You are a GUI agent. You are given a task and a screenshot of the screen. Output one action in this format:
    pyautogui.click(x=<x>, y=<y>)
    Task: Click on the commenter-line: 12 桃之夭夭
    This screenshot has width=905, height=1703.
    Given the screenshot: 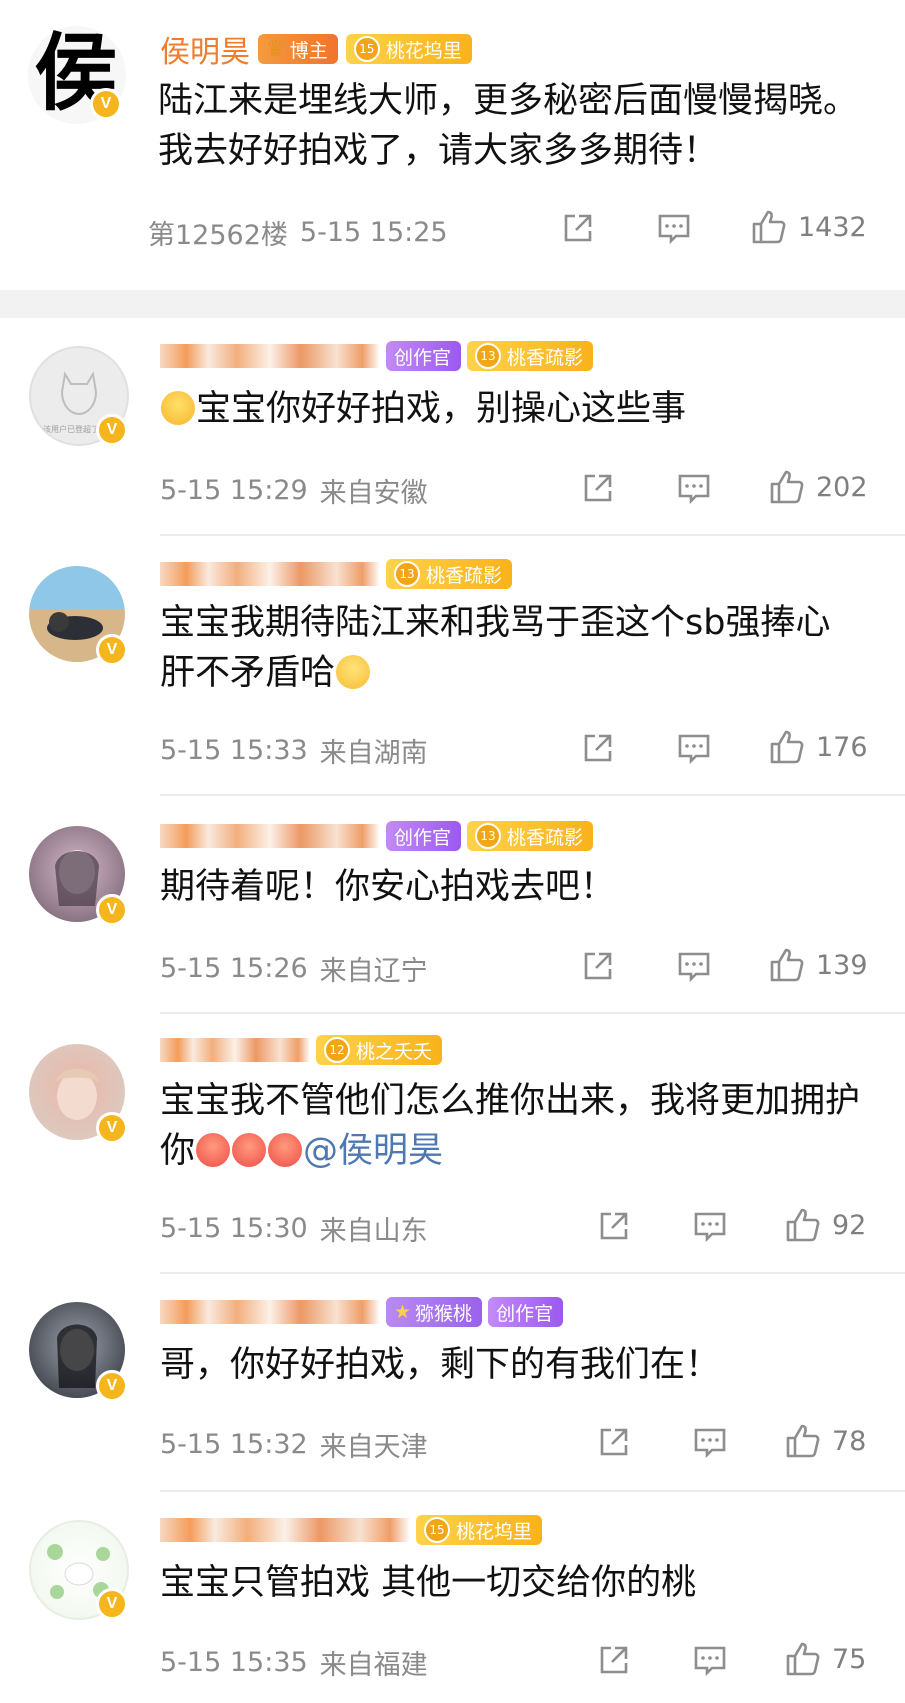 What is the action you would take?
    pyautogui.click(x=301, y=1050)
    